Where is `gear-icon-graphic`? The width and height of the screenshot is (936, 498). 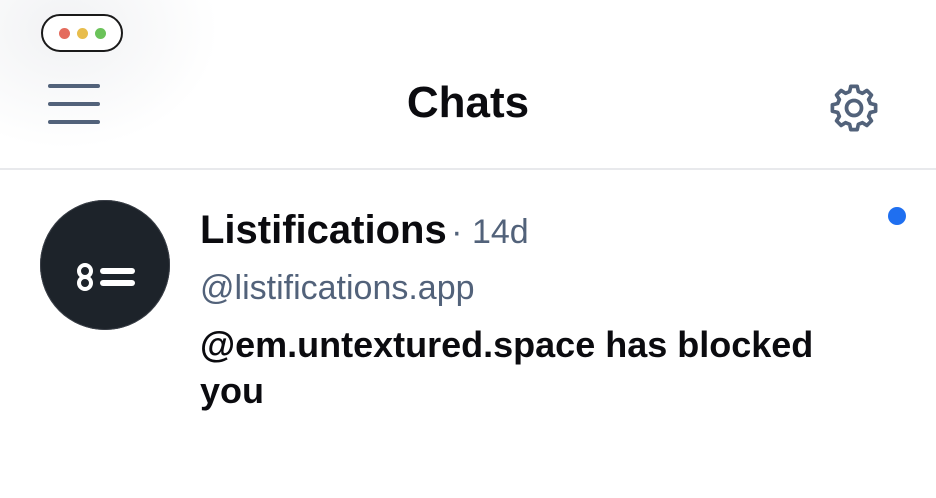 gear-icon-graphic is located at coordinates (854, 108).